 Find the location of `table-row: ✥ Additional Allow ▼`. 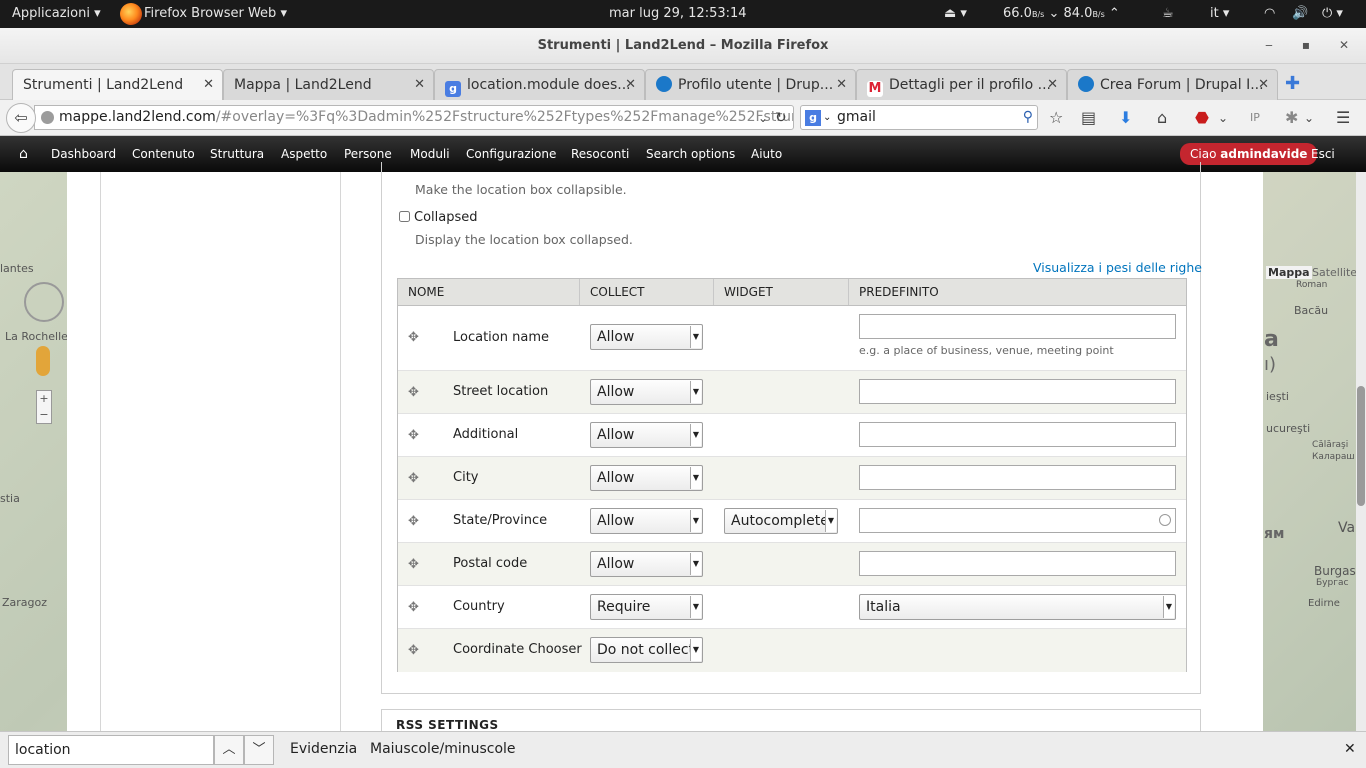

table-row: ✥ Additional Allow ▼ is located at coordinates (792, 435).